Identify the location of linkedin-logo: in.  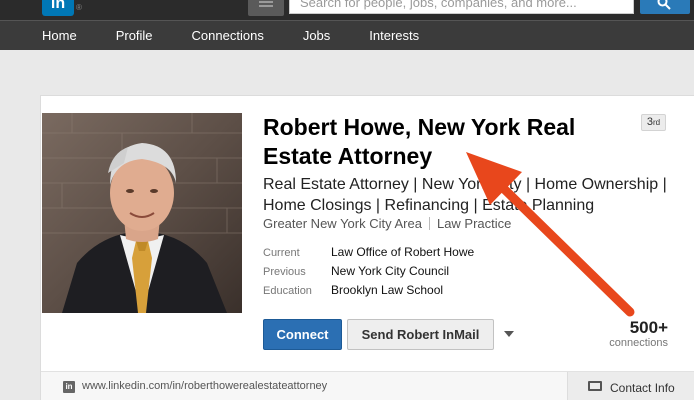
(58, 8).